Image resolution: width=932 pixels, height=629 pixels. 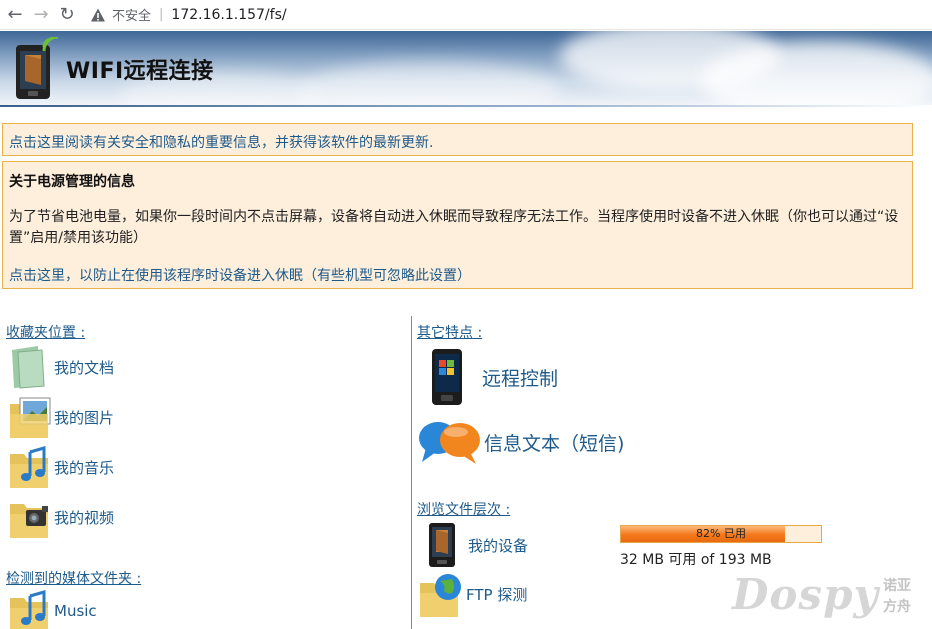 What do you see at coordinates (15, 15) in the screenshot?
I see `back-icon: ←` at bounding box center [15, 15].